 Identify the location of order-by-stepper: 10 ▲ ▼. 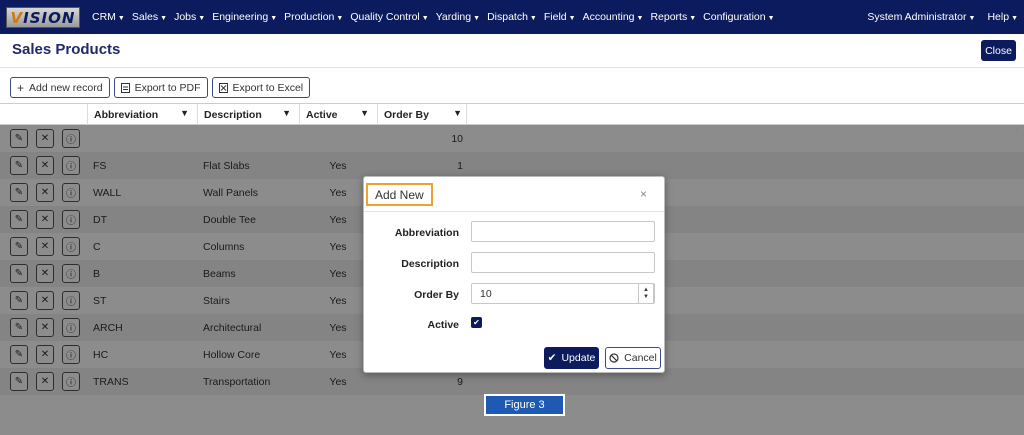
(563, 293).